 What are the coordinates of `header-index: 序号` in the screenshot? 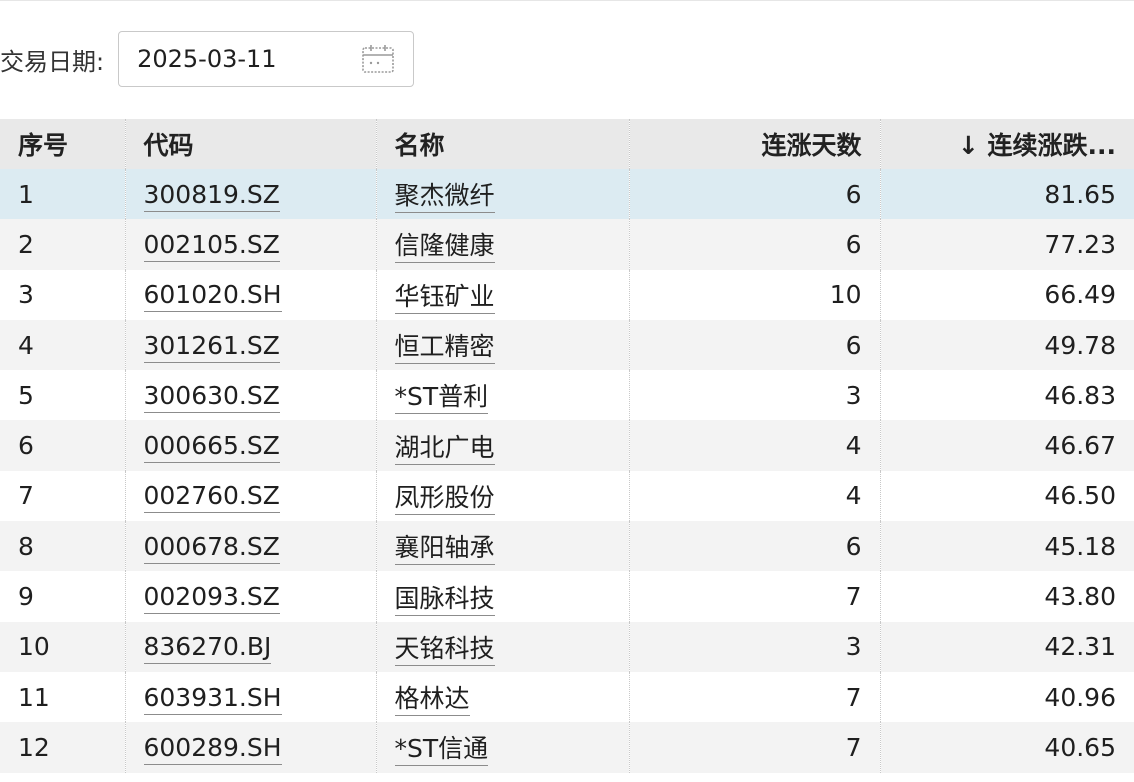 It's located at (63, 144).